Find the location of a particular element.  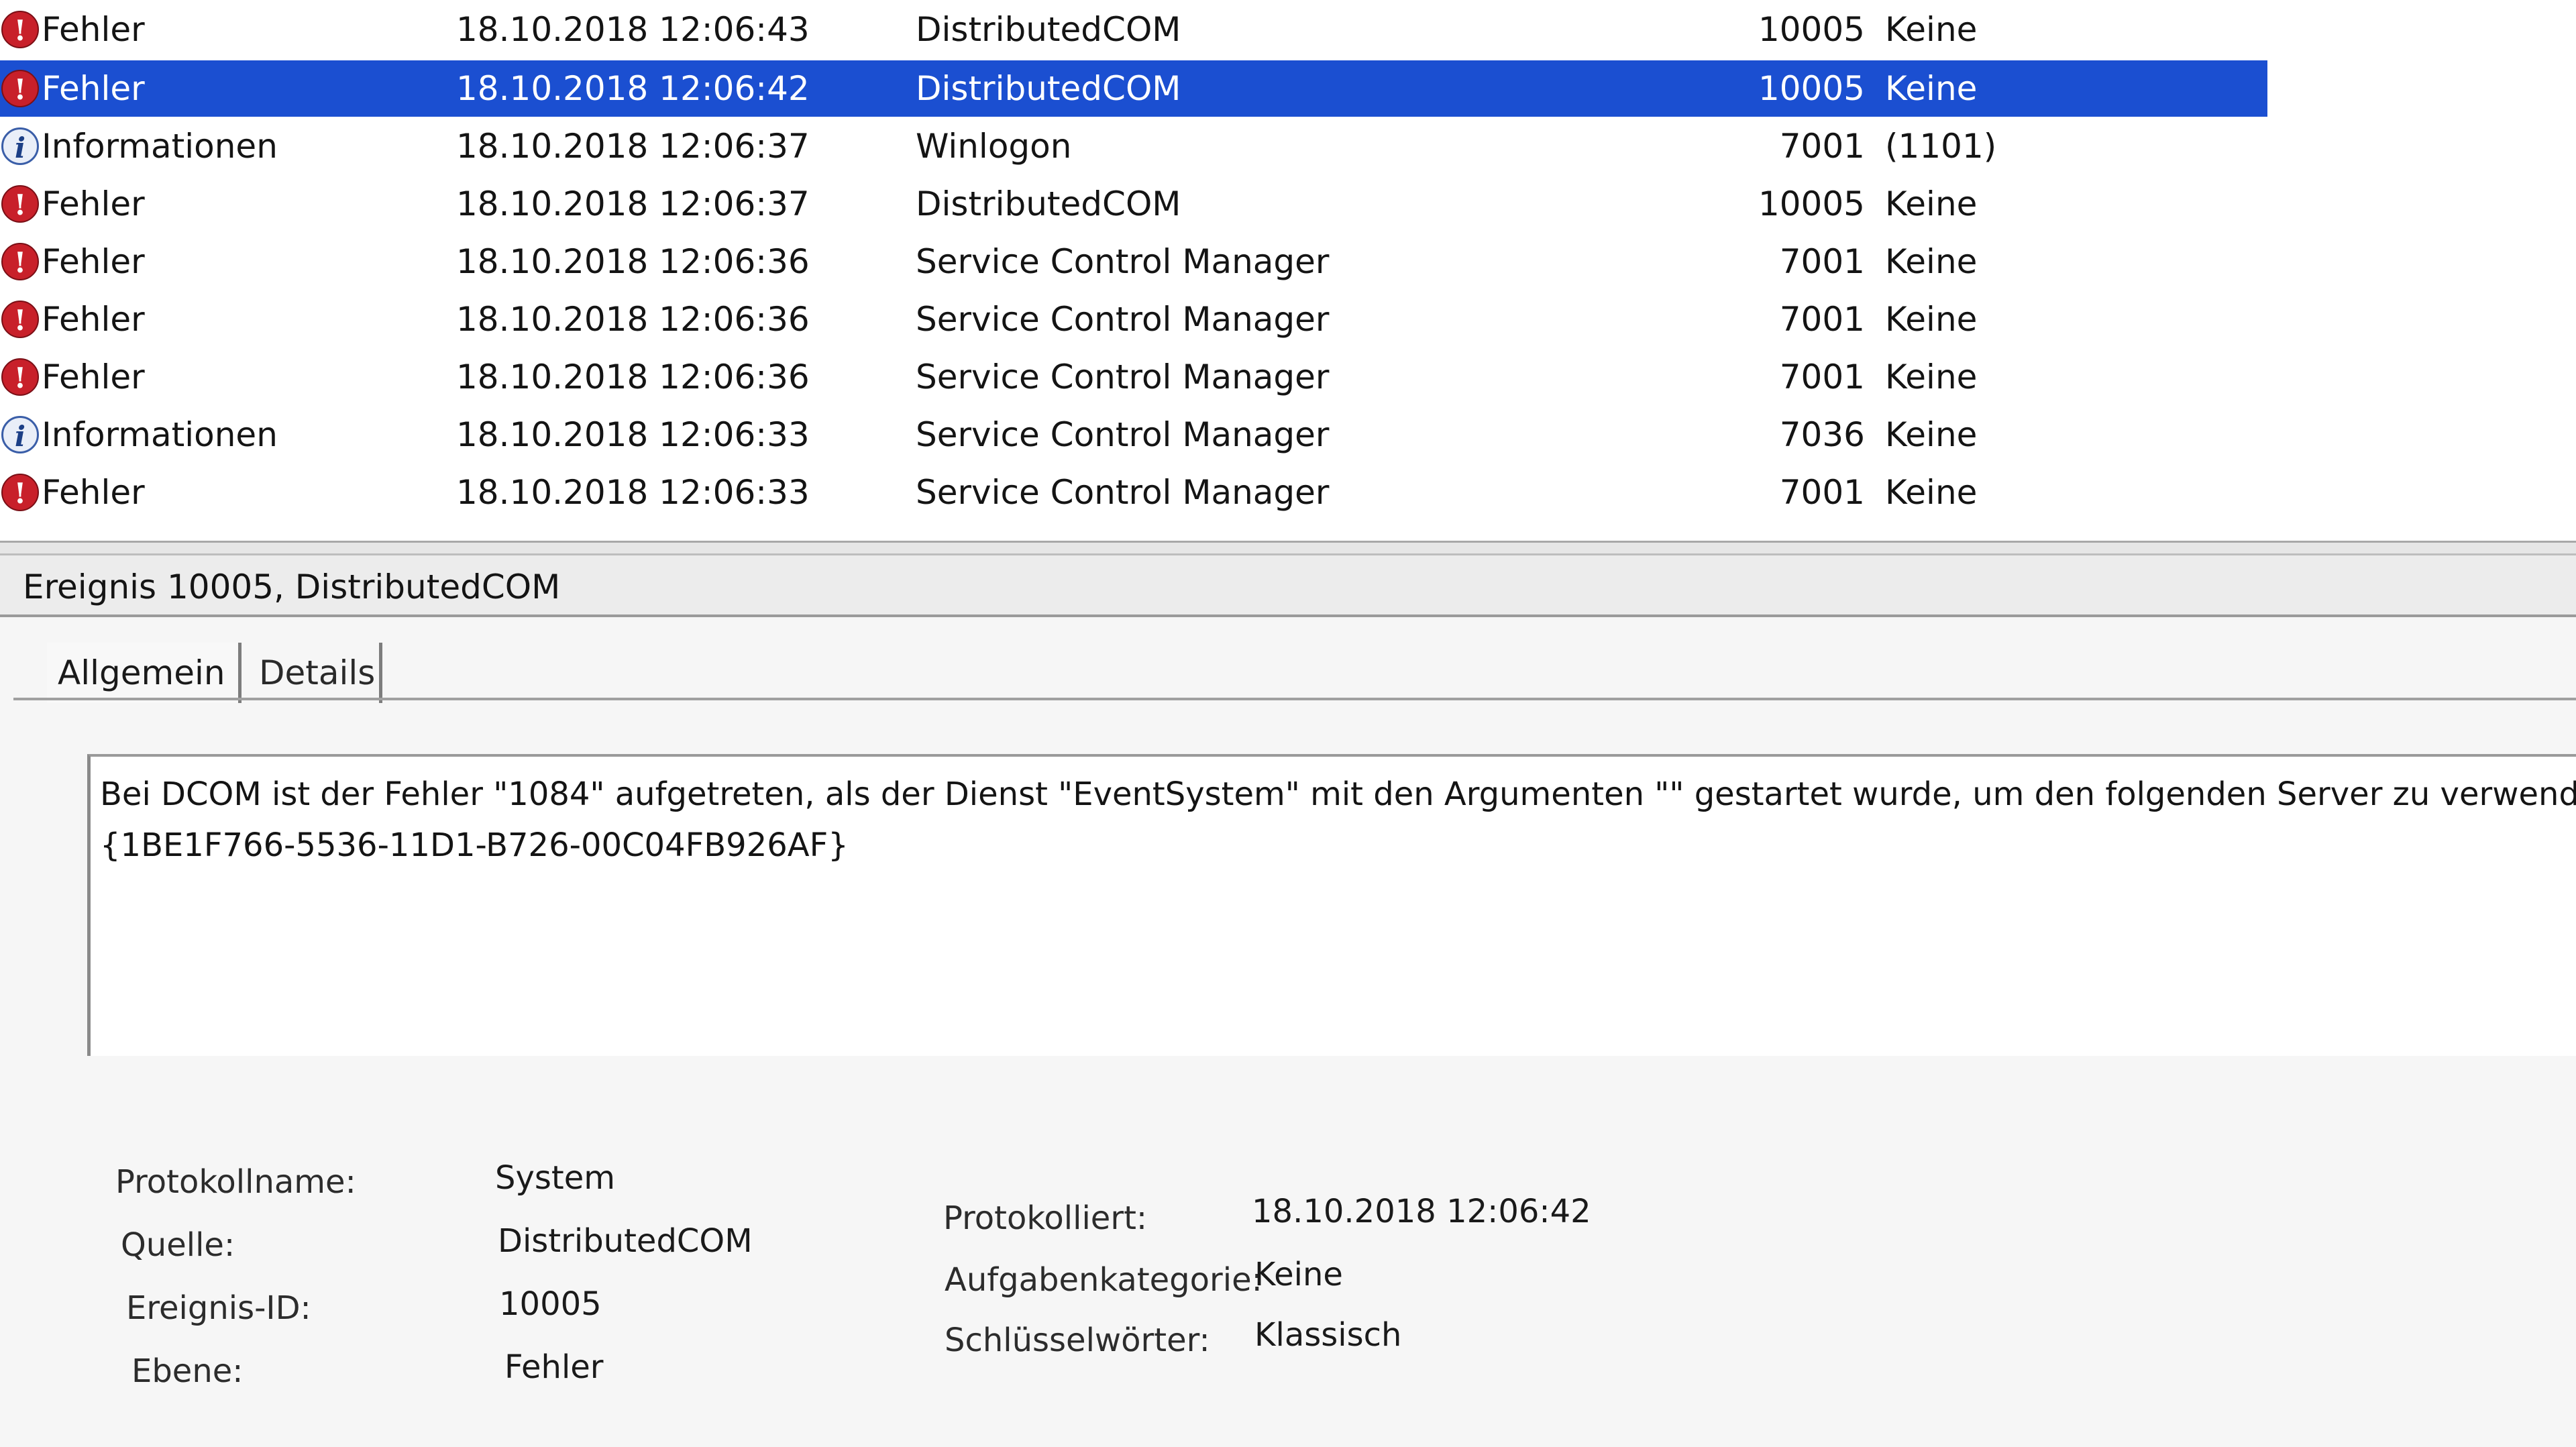

logged-value: 18.10.2018 12:06:42 is located at coordinates (1421, 1211).